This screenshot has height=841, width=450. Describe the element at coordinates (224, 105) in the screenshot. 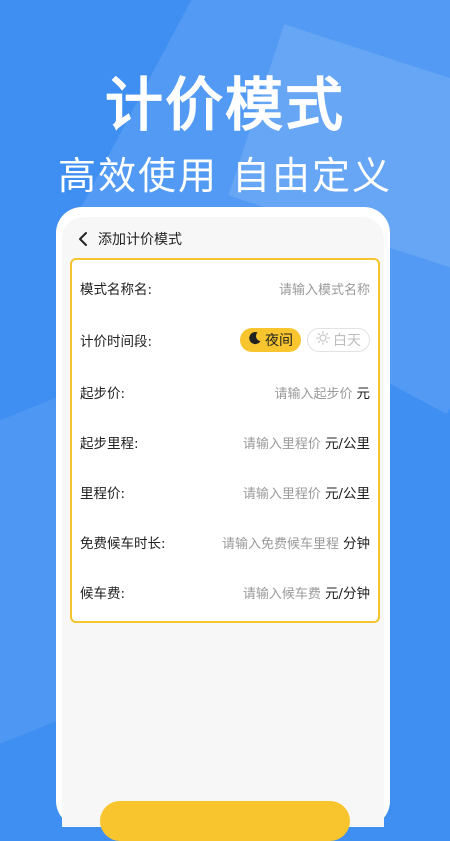

I see `hero-title: 计价模式` at that location.